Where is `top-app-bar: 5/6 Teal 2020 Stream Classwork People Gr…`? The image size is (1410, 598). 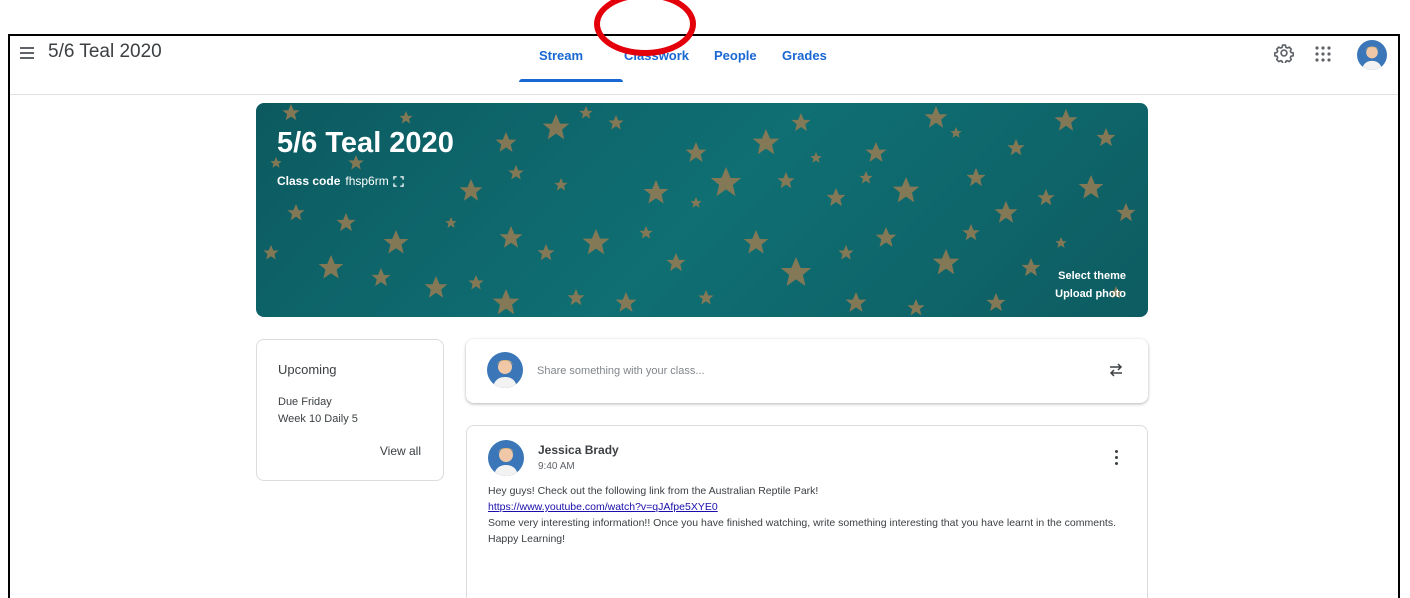
top-app-bar: 5/6 Teal 2020 Stream Classwork People Gr… is located at coordinates (704, 65).